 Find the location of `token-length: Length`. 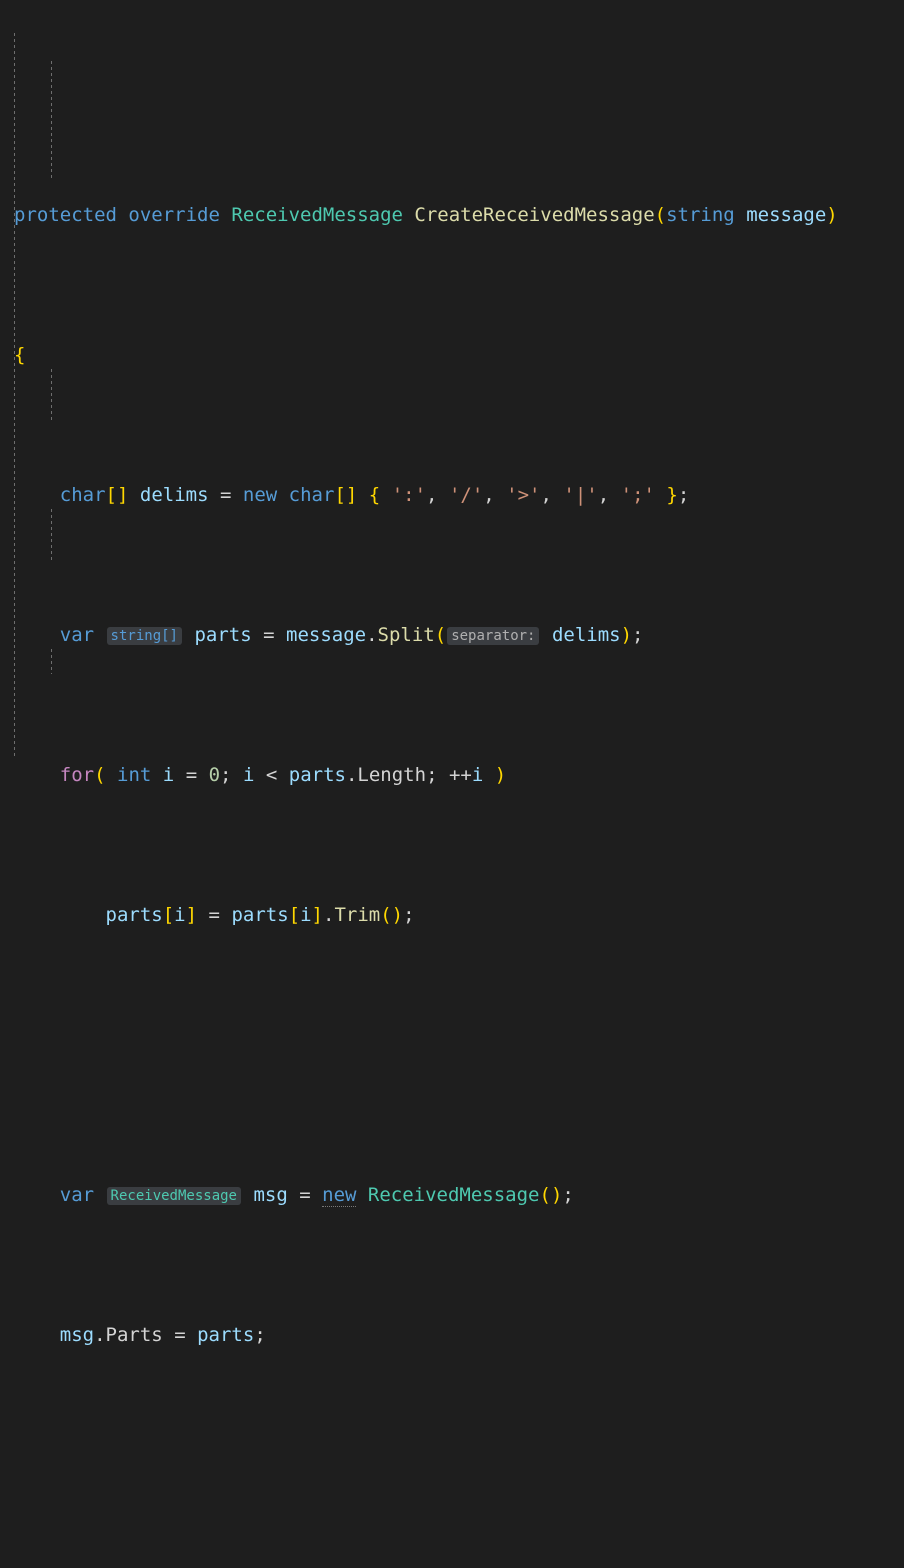

token-length: Length is located at coordinates (392, 775).